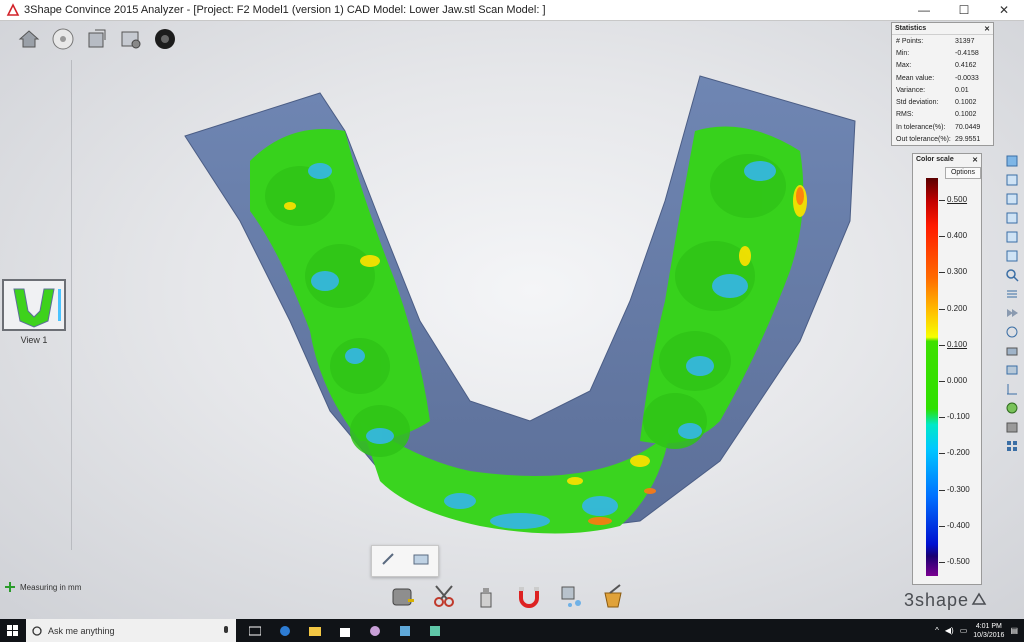 The height and width of the screenshot is (642, 1024). I want to click on view-thumbnail, so click(34, 305).